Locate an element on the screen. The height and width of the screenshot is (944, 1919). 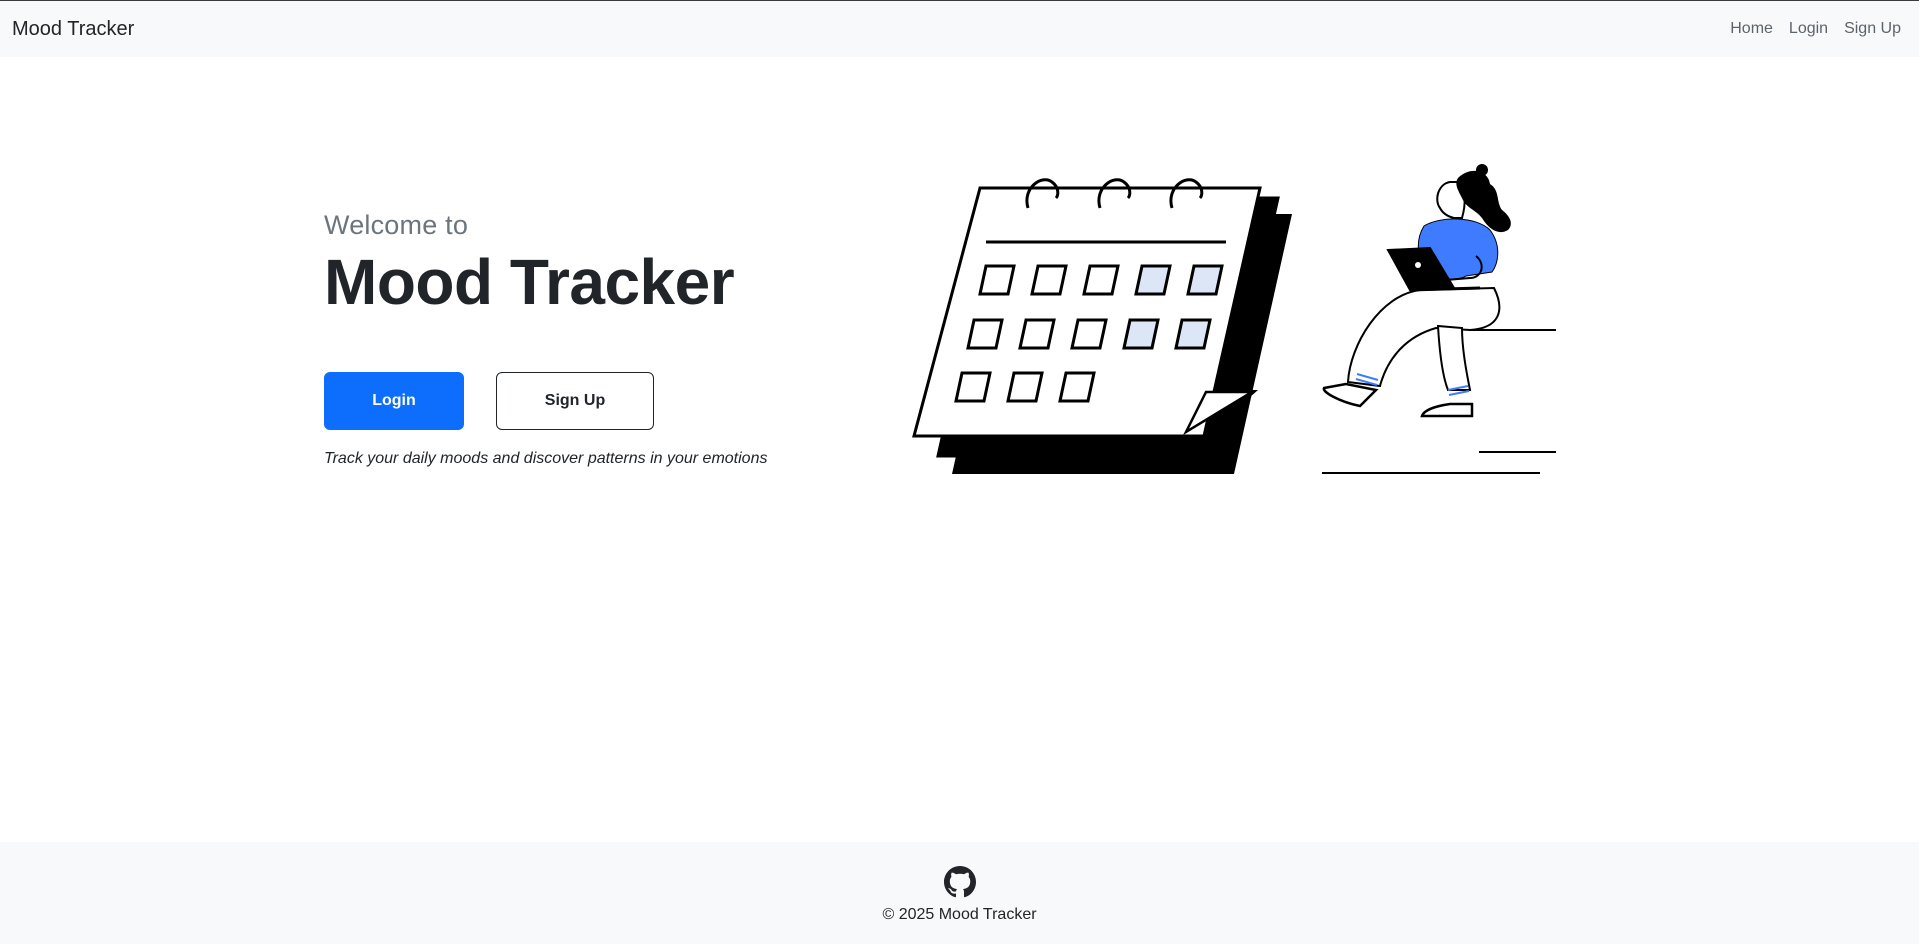
page-title: Mood Tracker is located at coordinates (529, 282).